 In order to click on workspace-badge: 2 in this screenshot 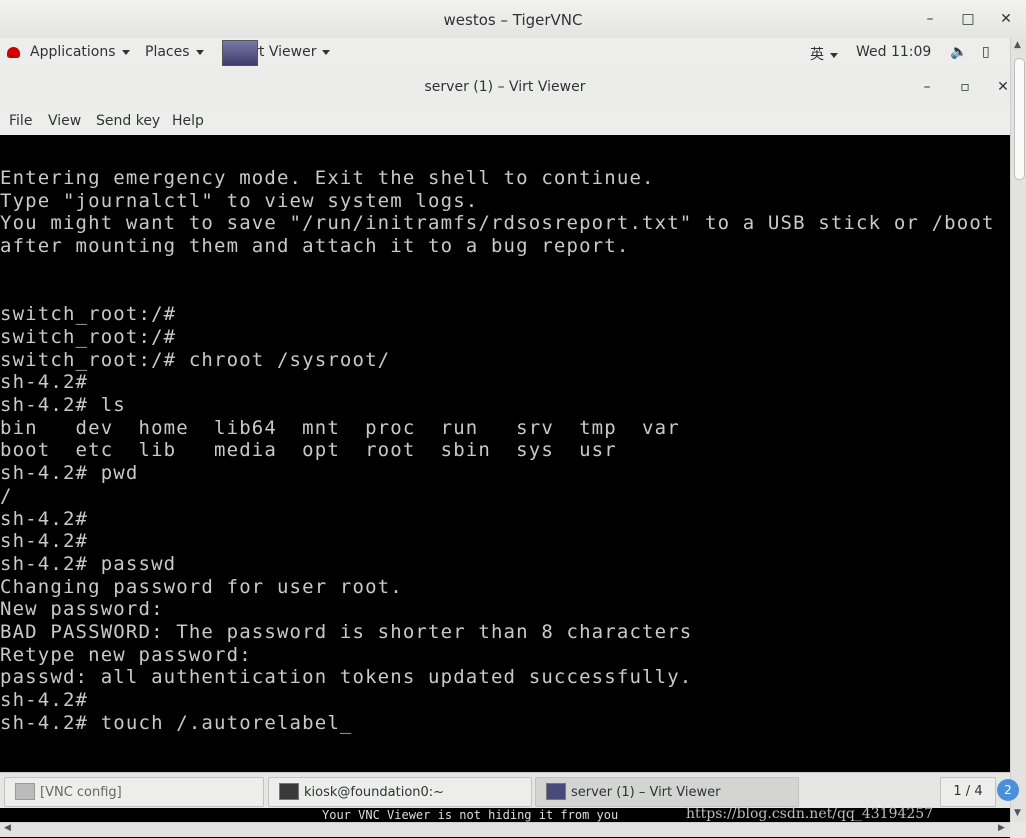, I will do `click(1008, 790)`.